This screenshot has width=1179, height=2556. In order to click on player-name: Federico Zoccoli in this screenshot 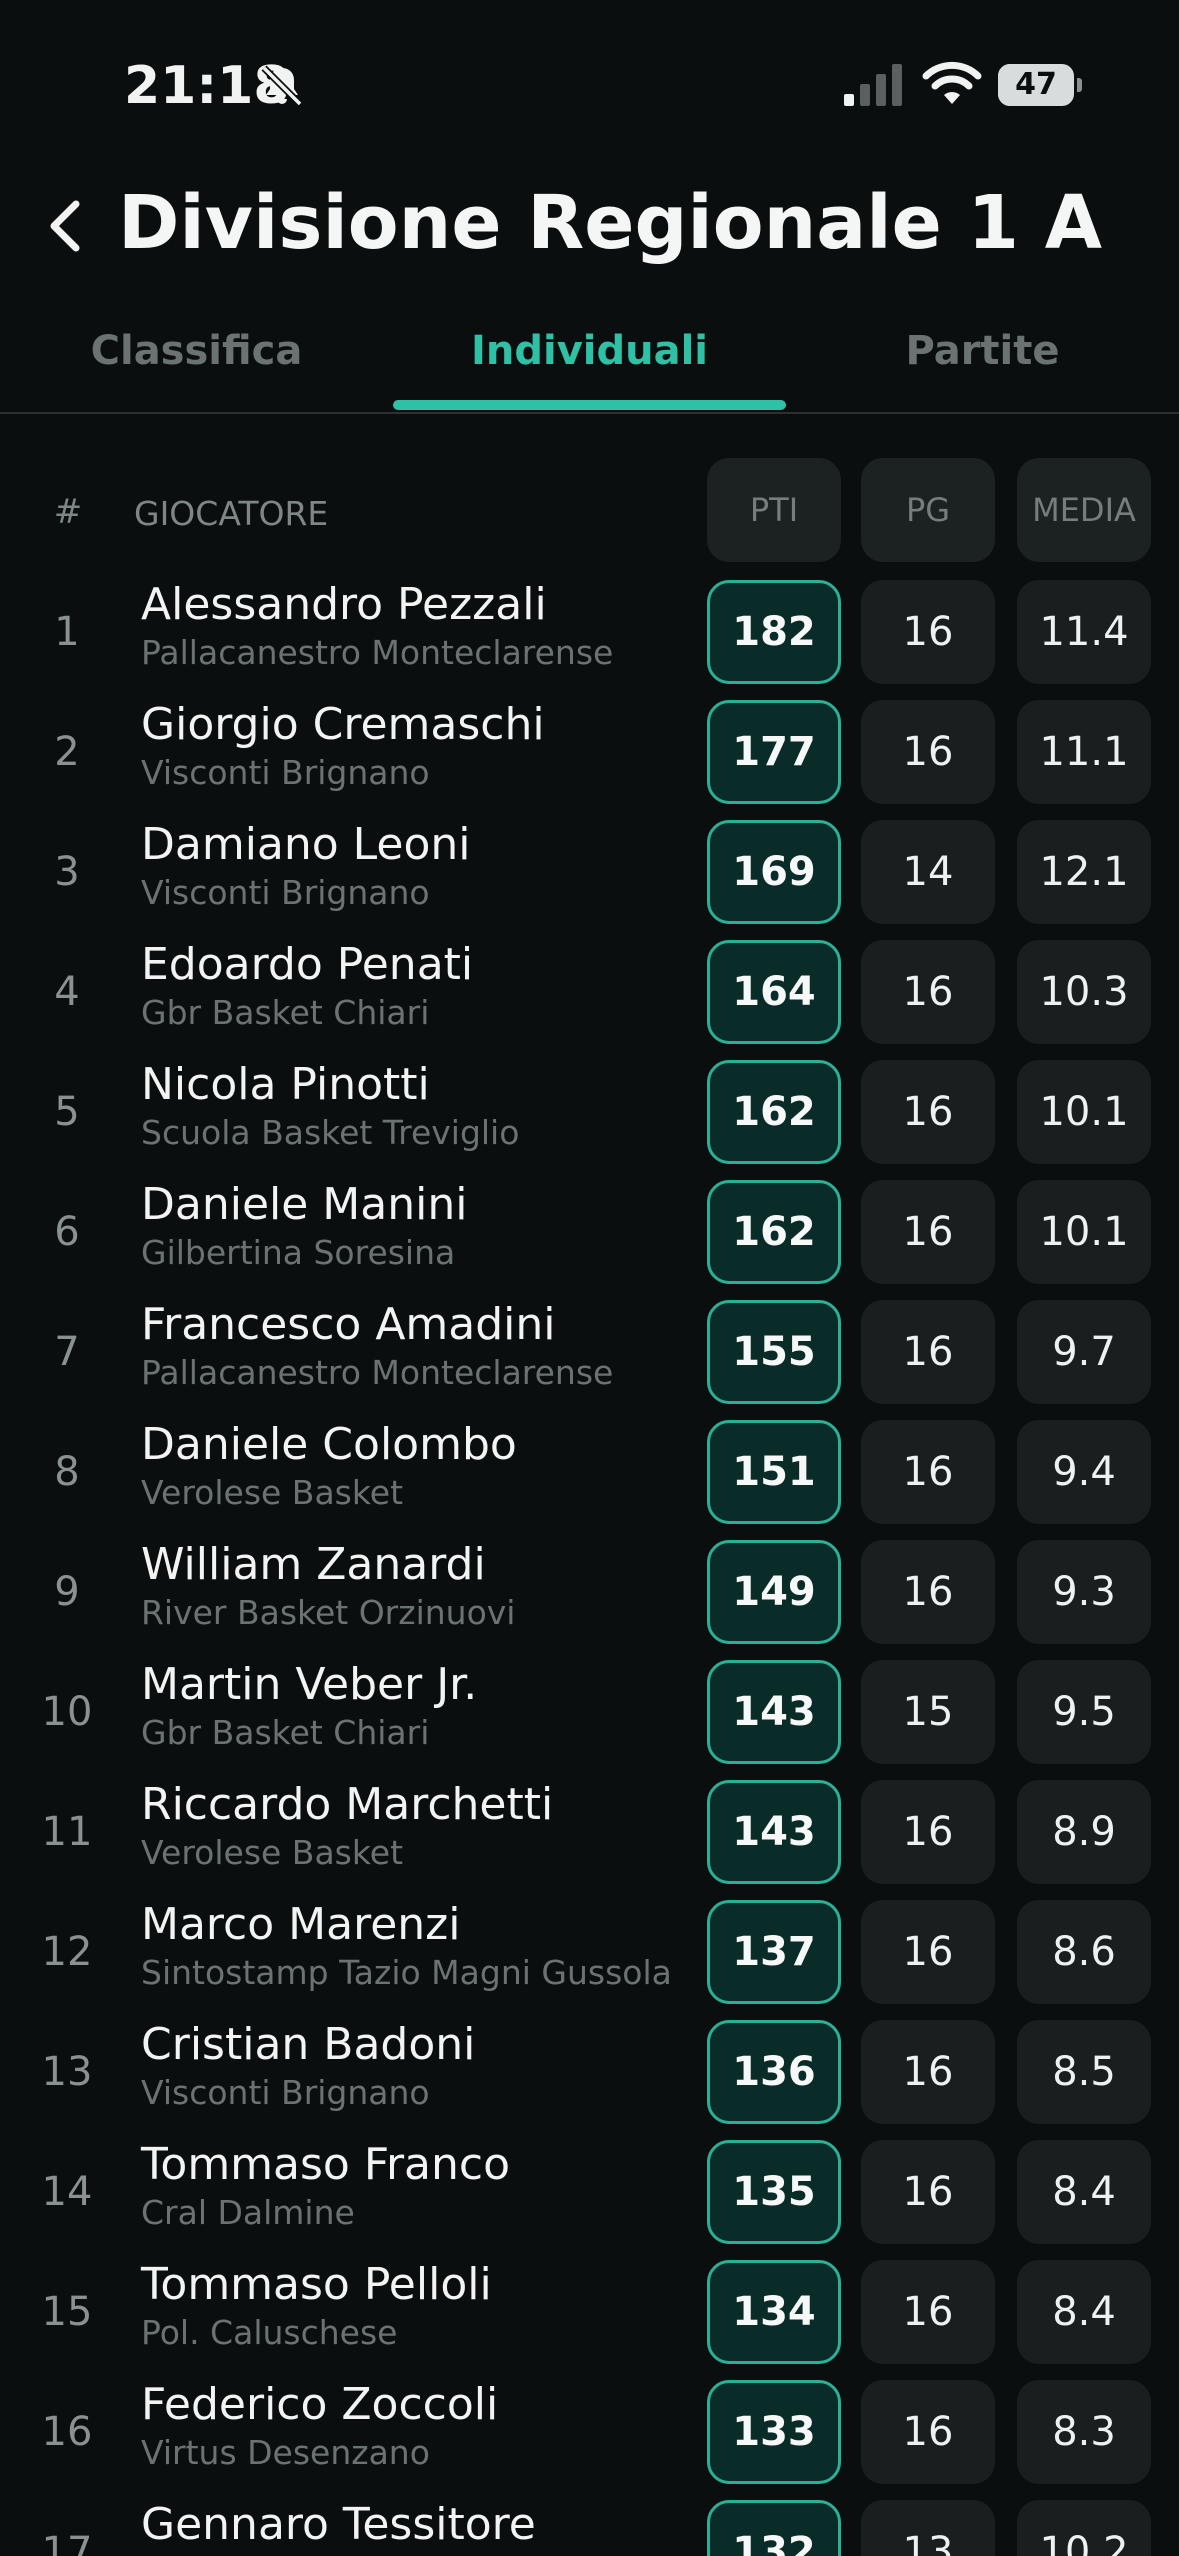, I will do `click(320, 2404)`.